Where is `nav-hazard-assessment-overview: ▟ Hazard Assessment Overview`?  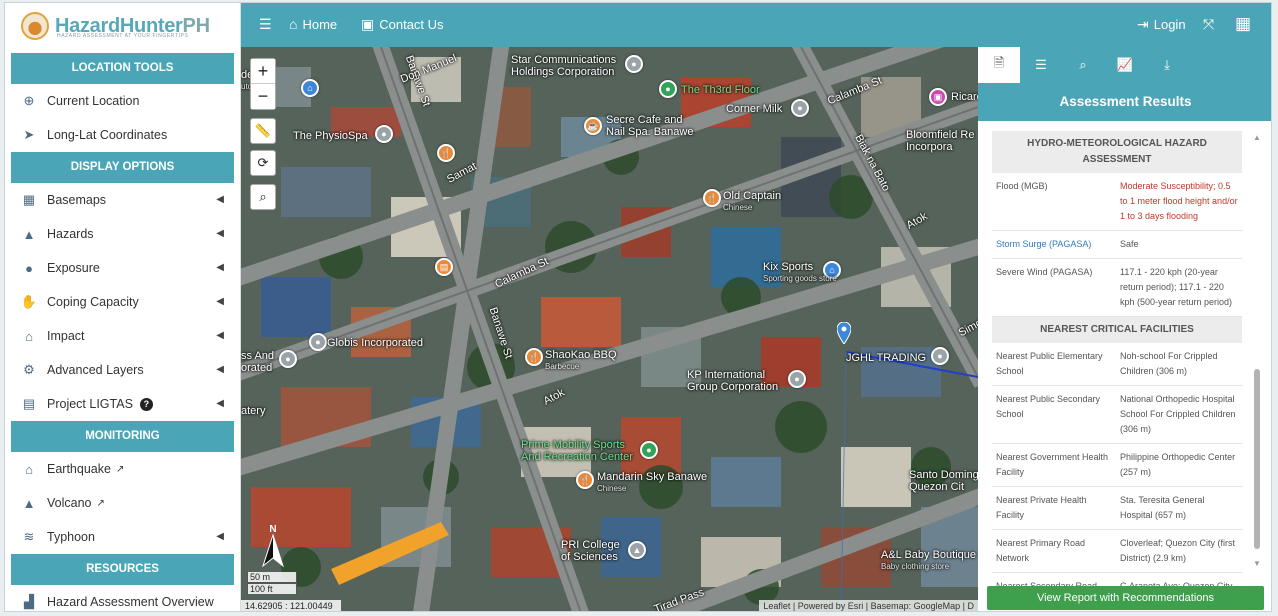 nav-hazard-assessment-overview: ▟ Hazard Assessment Overview is located at coordinates (122, 598).